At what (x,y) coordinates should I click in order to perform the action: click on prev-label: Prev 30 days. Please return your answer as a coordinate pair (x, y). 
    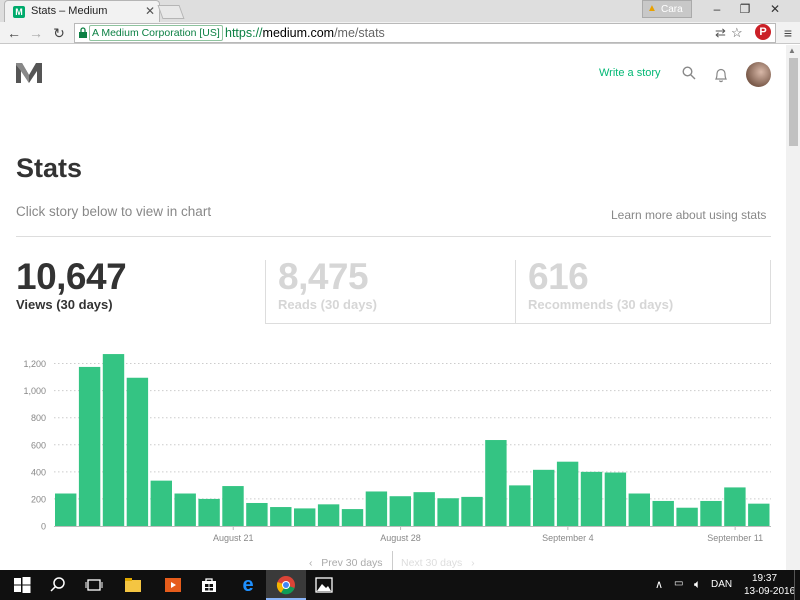
    Looking at the image, I should click on (352, 563).